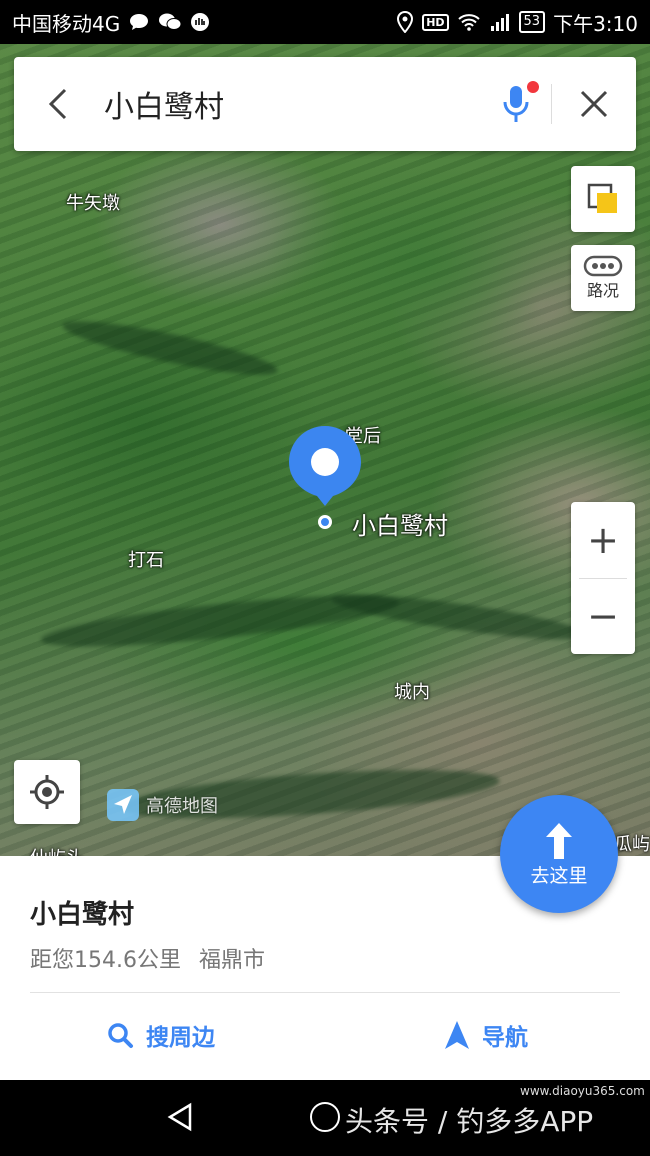 The image size is (650, 1156). What do you see at coordinates (325, 522) in the screenshot?
I see `place-location-dot` at bounding box center [325, 522].